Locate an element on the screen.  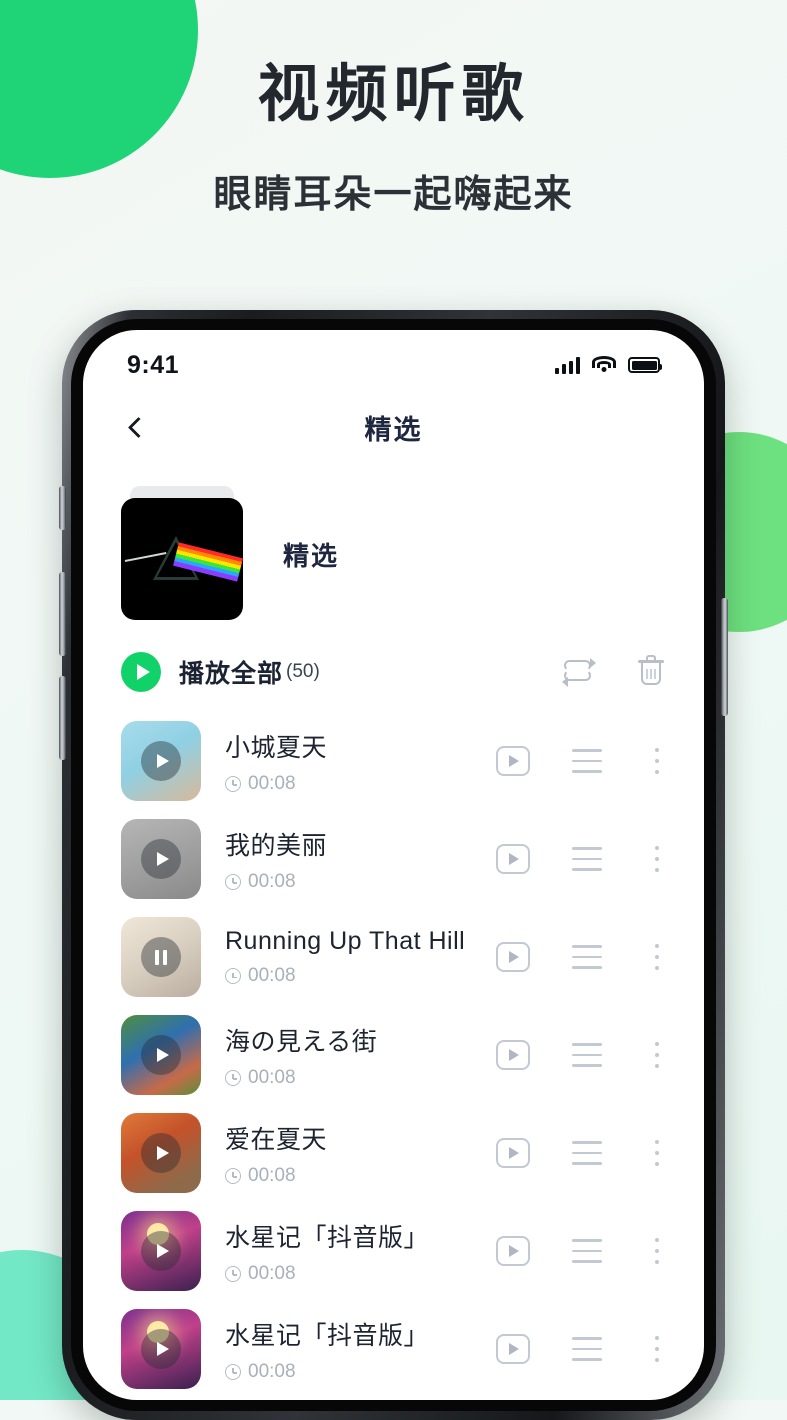
play-all-button is located at coordinates (141, 672).